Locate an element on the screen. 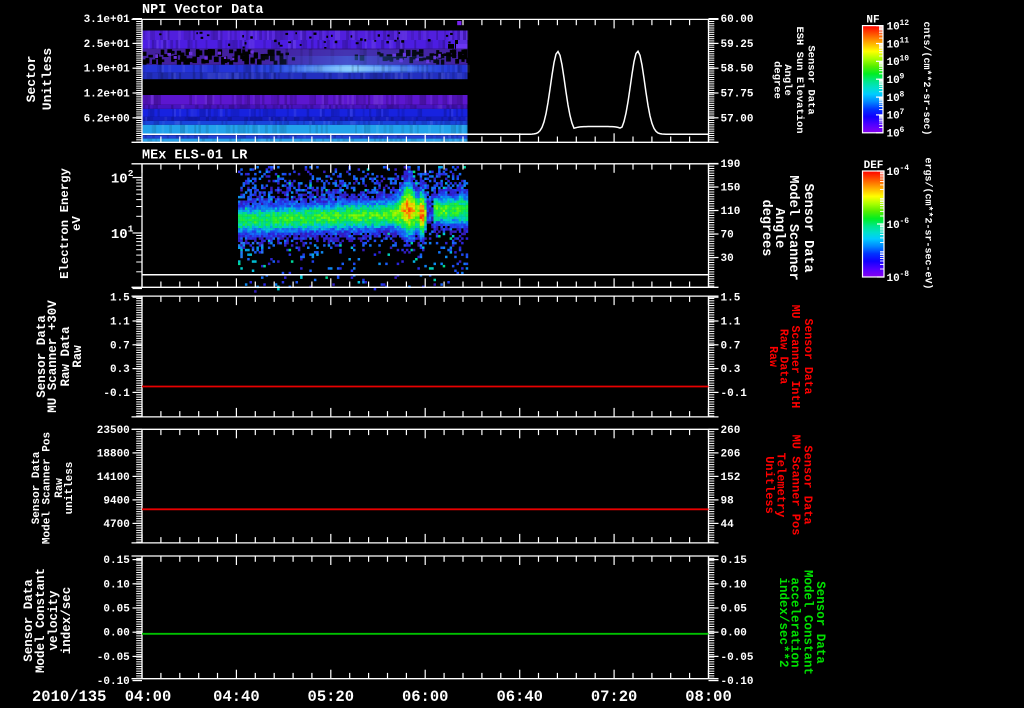 The width and height of the screenshot is (1024, 708). svg-text: 1.2e+01 is located at coordinates (107, 95).